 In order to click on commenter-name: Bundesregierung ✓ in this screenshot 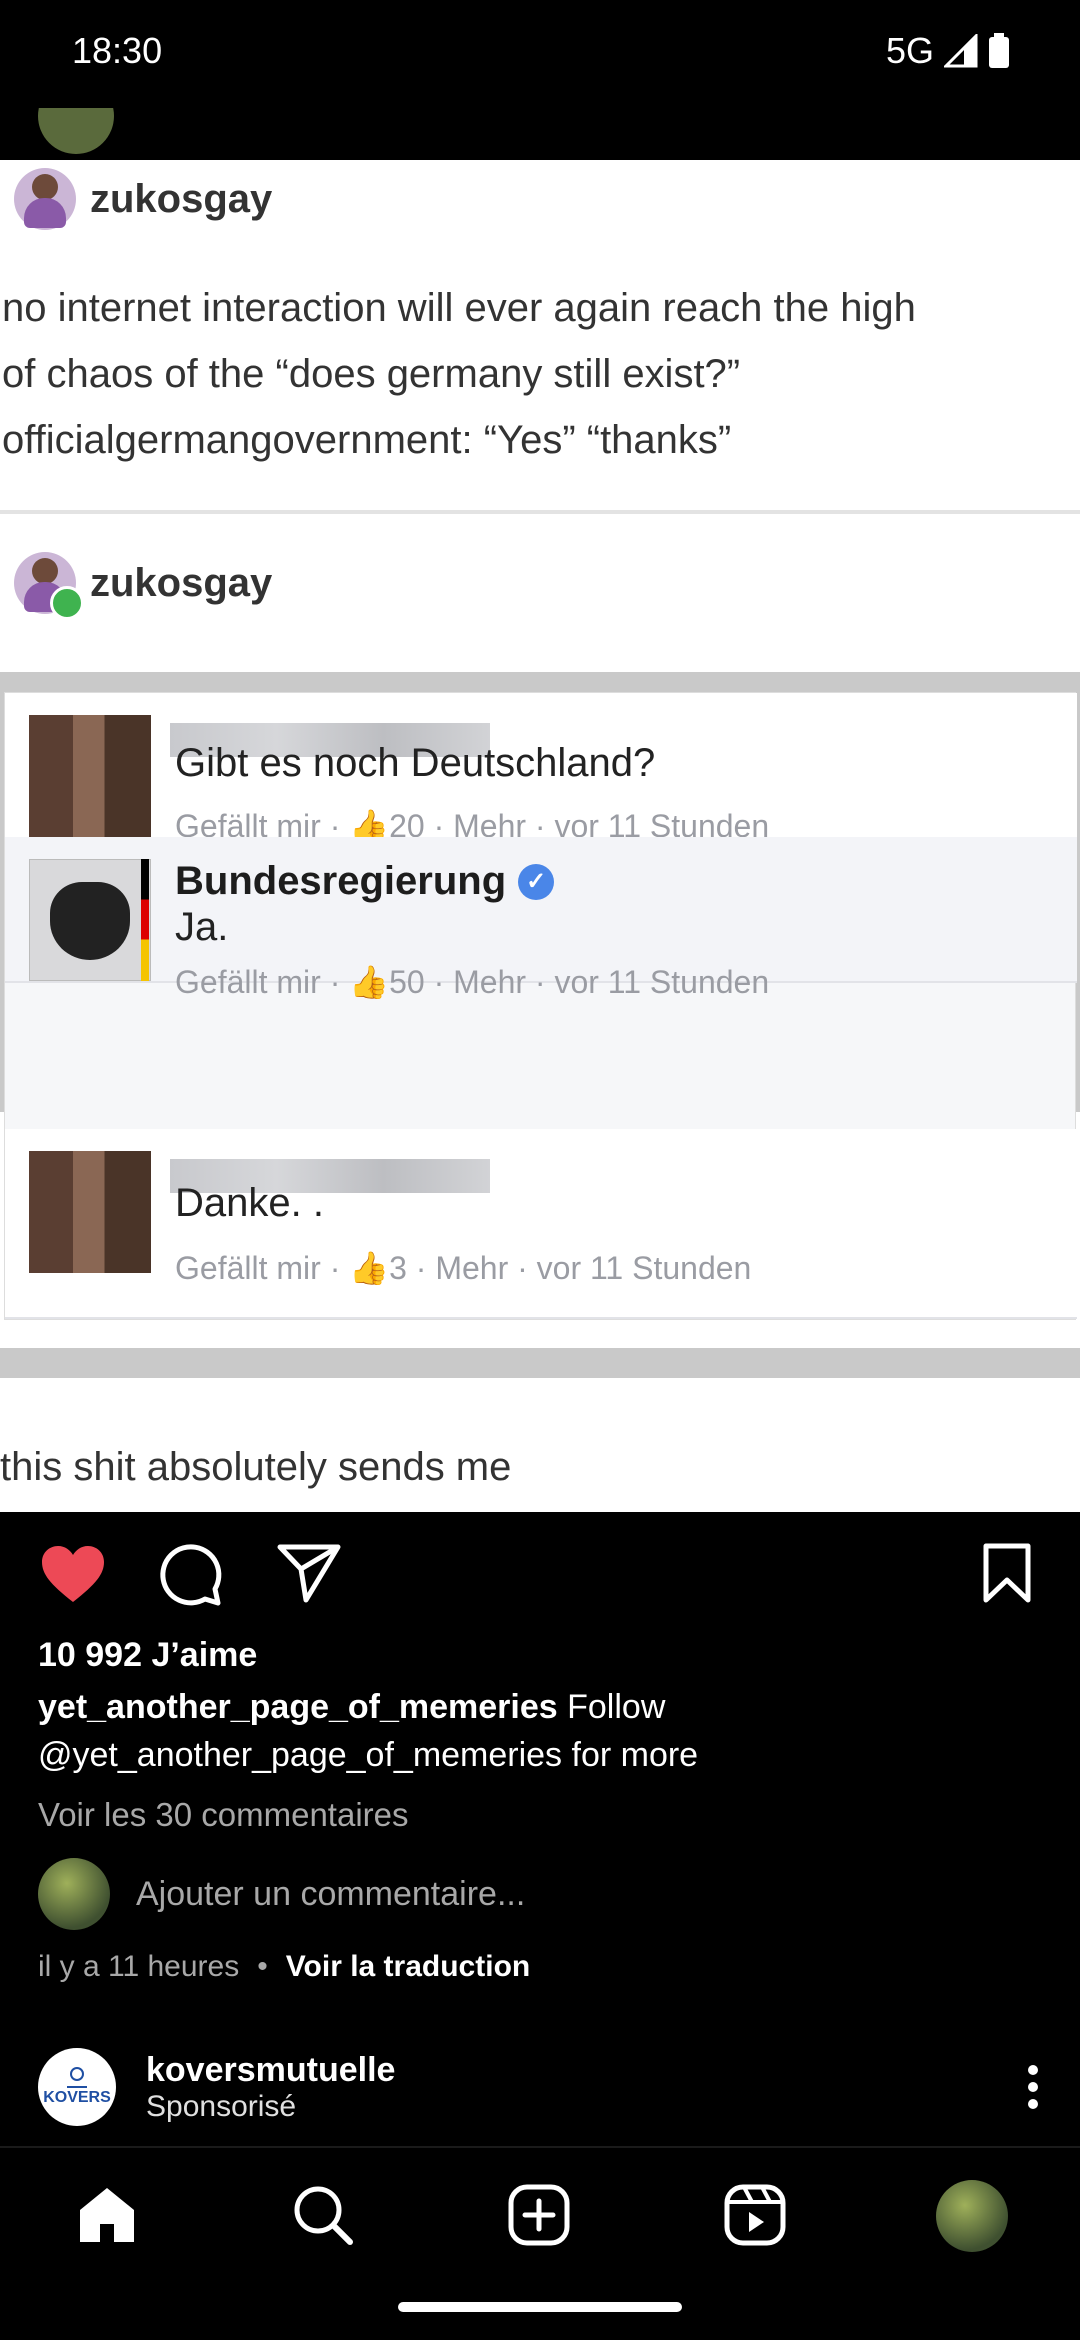, I will do `click(365, 881)`.